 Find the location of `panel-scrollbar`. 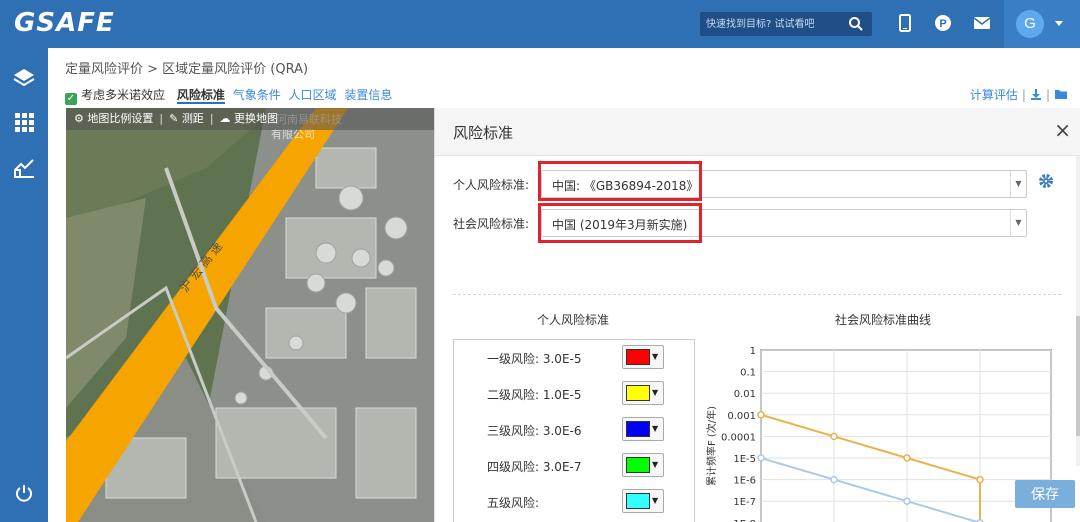

panel-scrollbar is located at coordinates (1078, 311).